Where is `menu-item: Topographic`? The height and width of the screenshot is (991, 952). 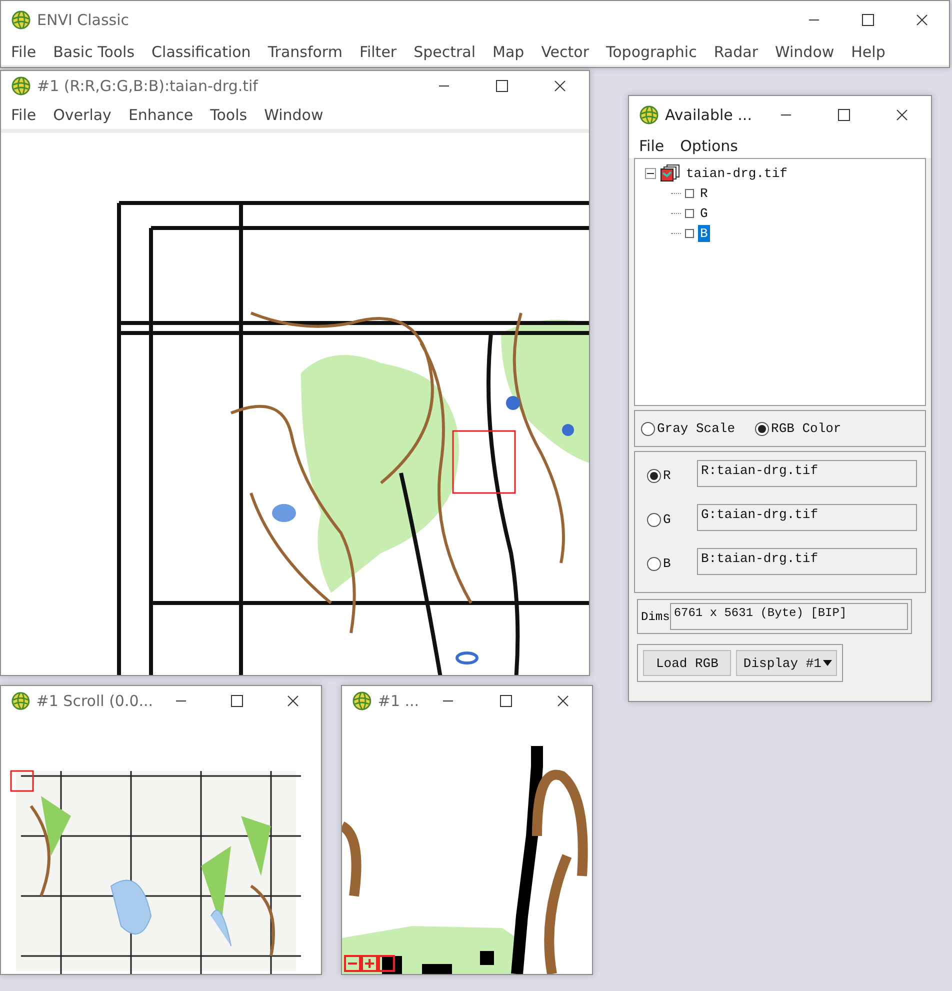 menu-item: Topographic is located at coordinates (651, 52).